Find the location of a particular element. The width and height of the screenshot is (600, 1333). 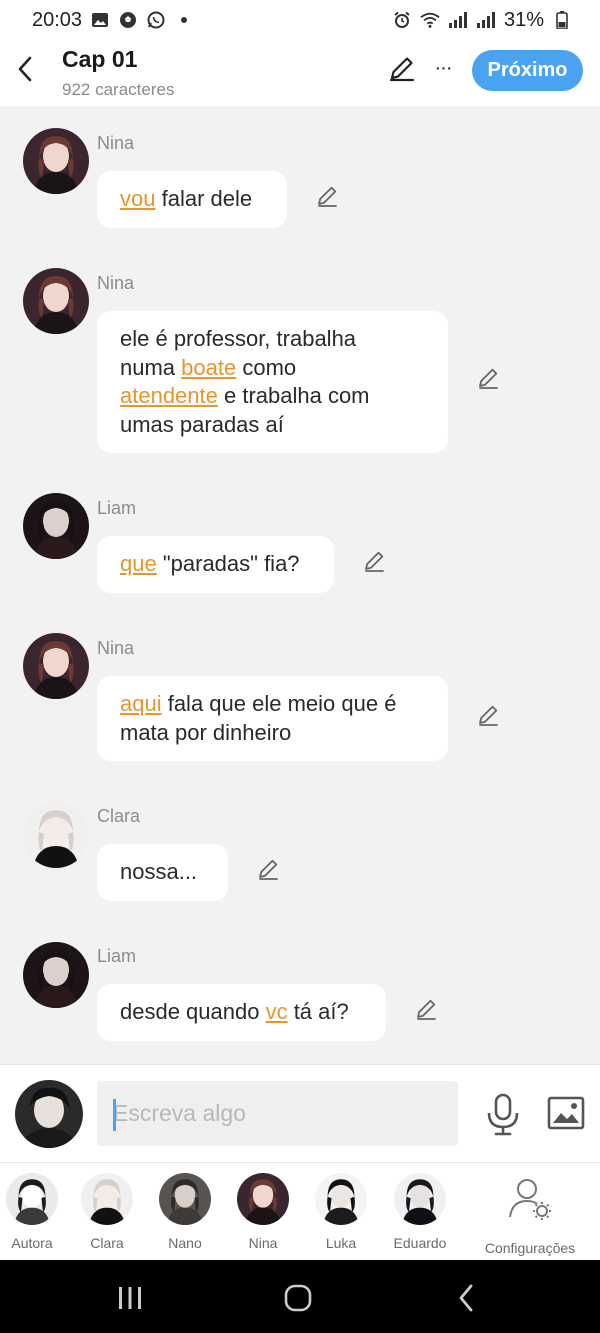

message-bubble: que "paradas" fia? is located at coordinates (215, 564).